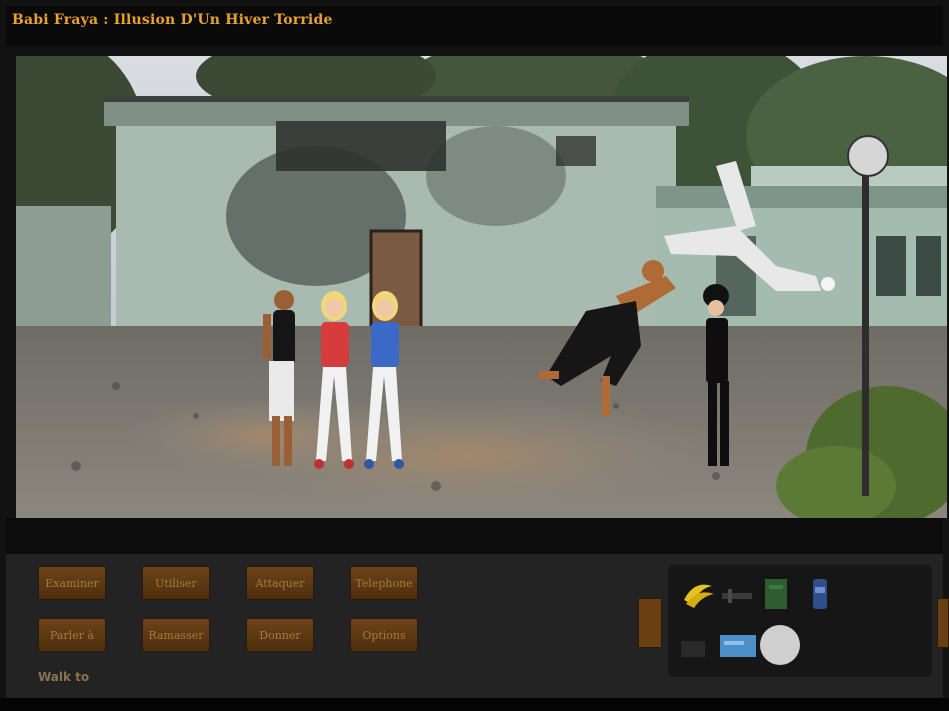  I want to click on action-line: Walk to, so click(64, 677).